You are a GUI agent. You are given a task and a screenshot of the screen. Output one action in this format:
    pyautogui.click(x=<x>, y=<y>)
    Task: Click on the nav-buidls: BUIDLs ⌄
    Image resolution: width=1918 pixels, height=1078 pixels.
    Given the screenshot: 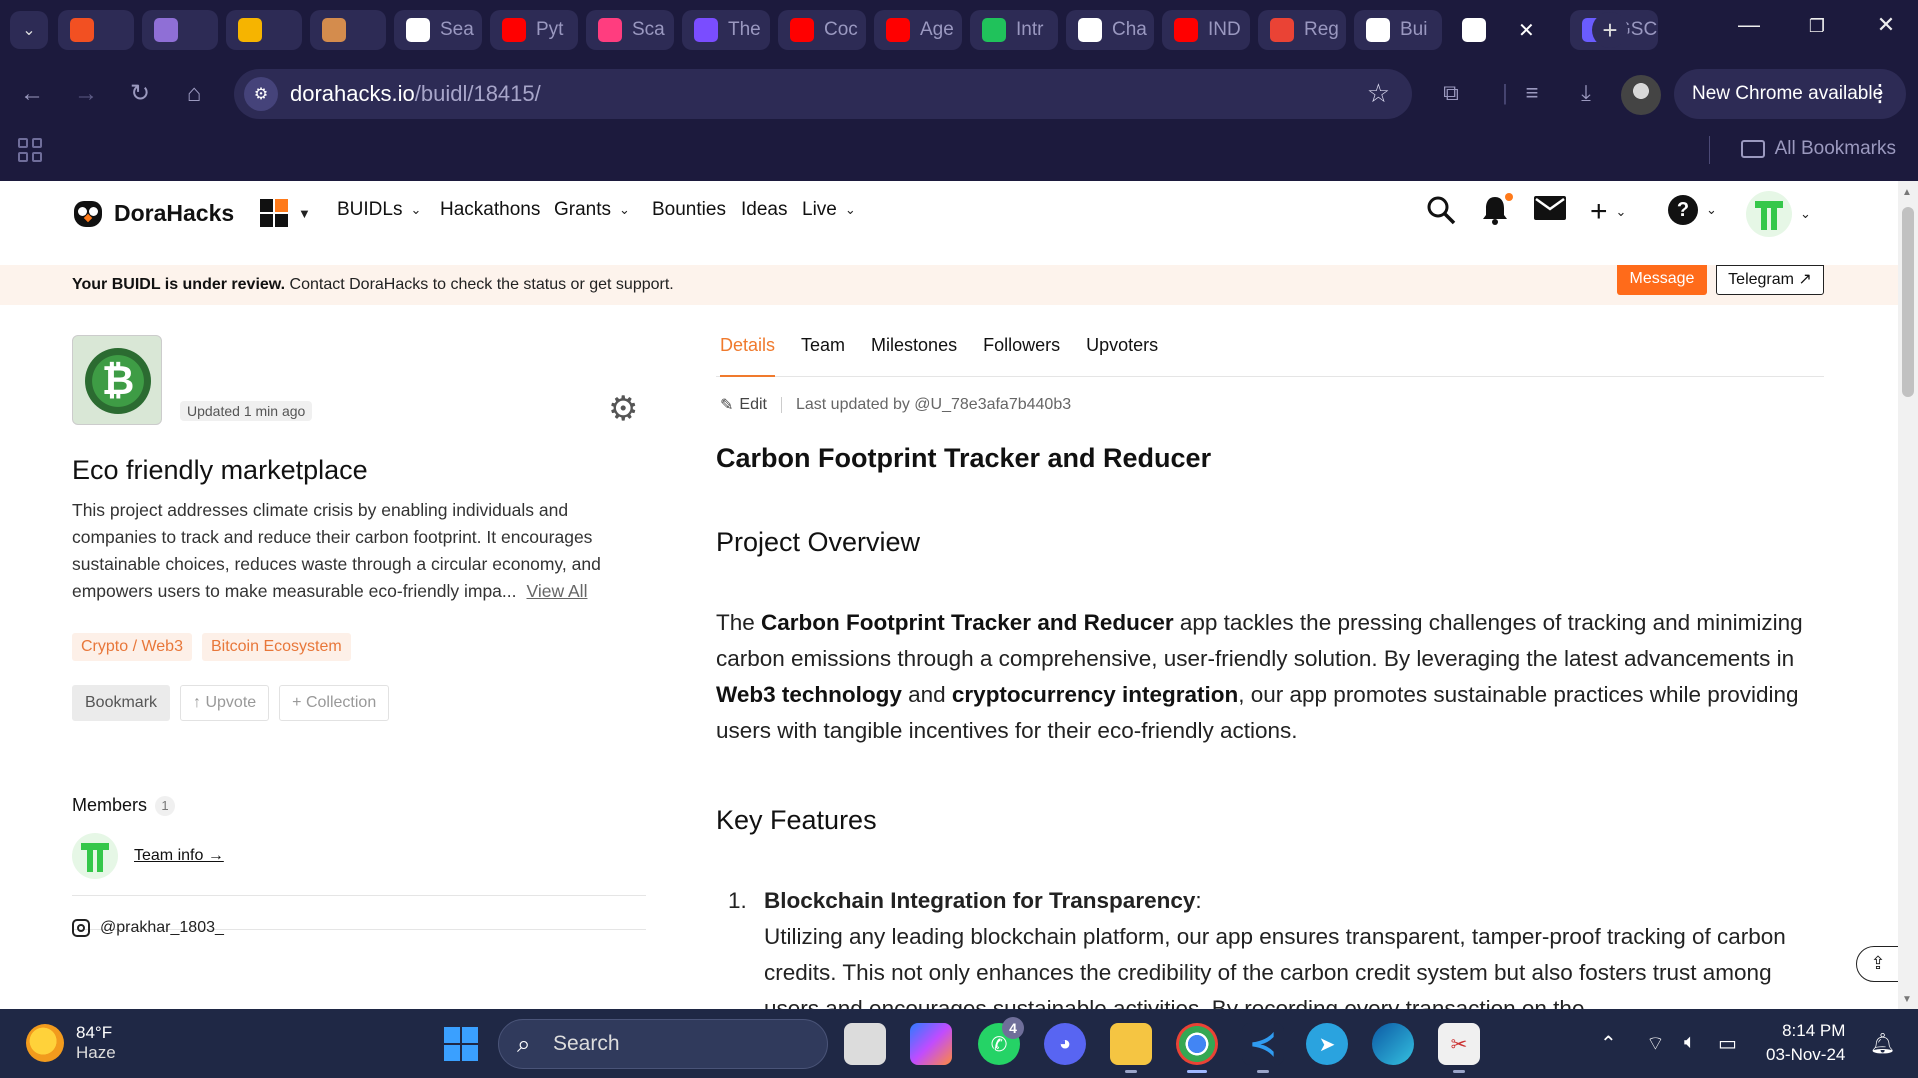 What is the action you would take?
    pyautogui.click(x=379, y=210)
    